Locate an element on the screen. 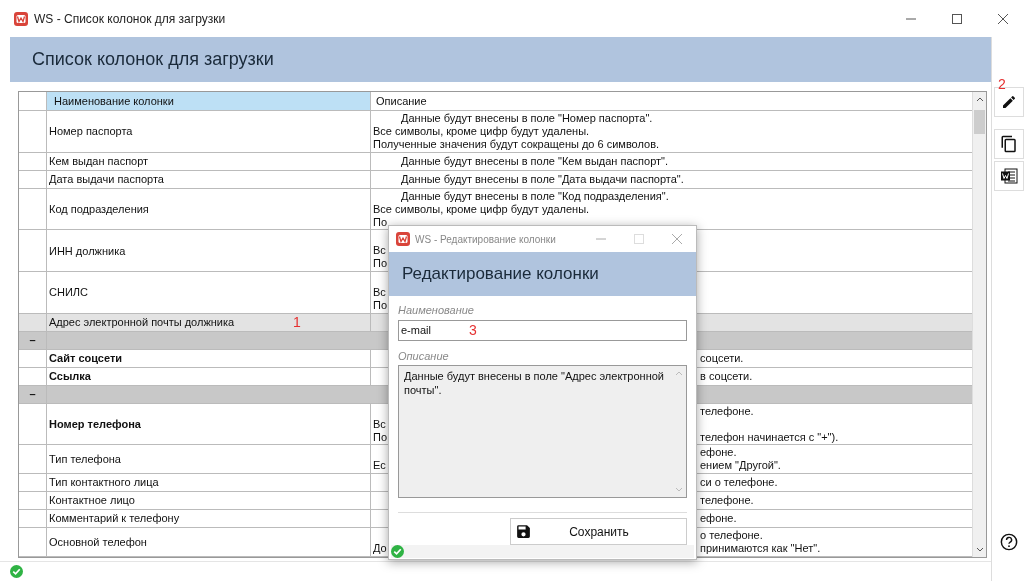  field-value: e-mail is located at coordinates (416, 330).